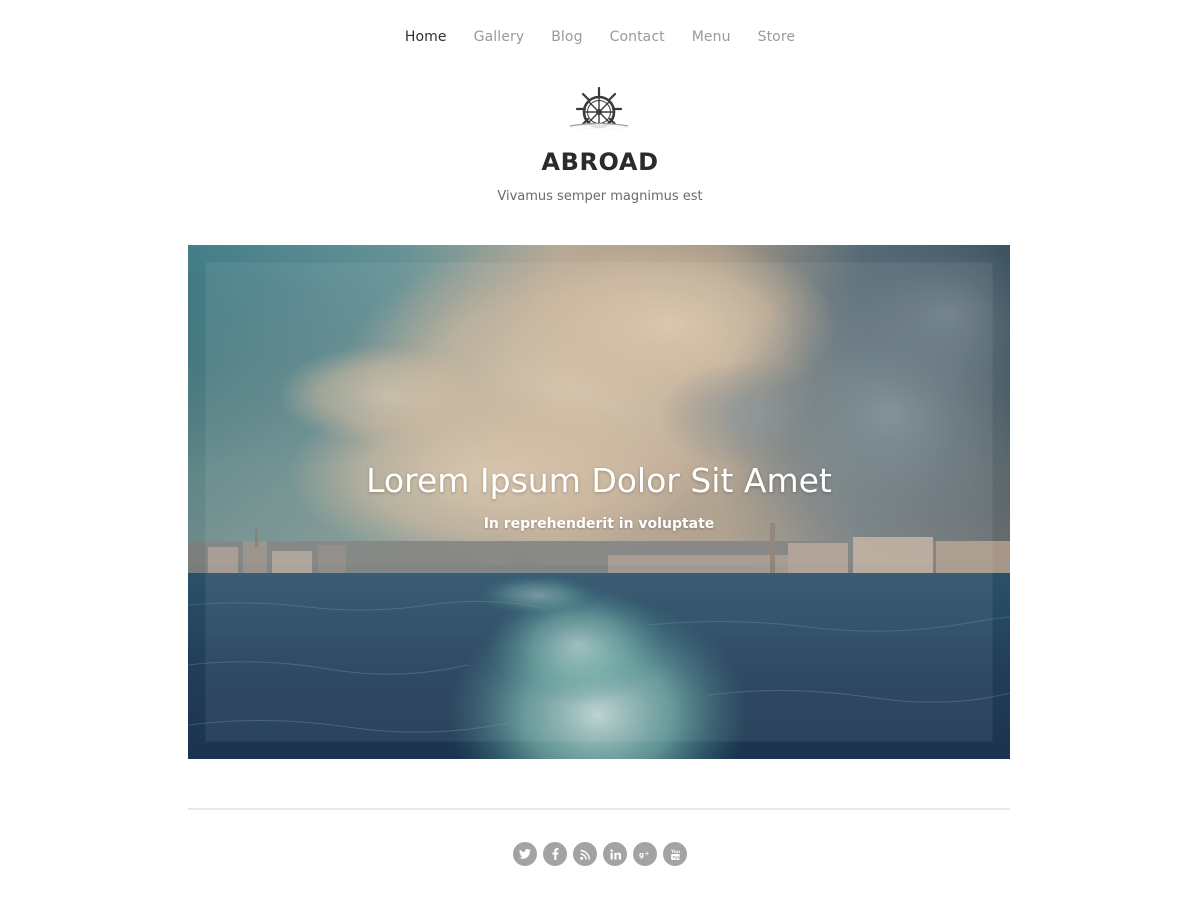  I want to click on nav-item-menu: Menu, so click(711, 37).